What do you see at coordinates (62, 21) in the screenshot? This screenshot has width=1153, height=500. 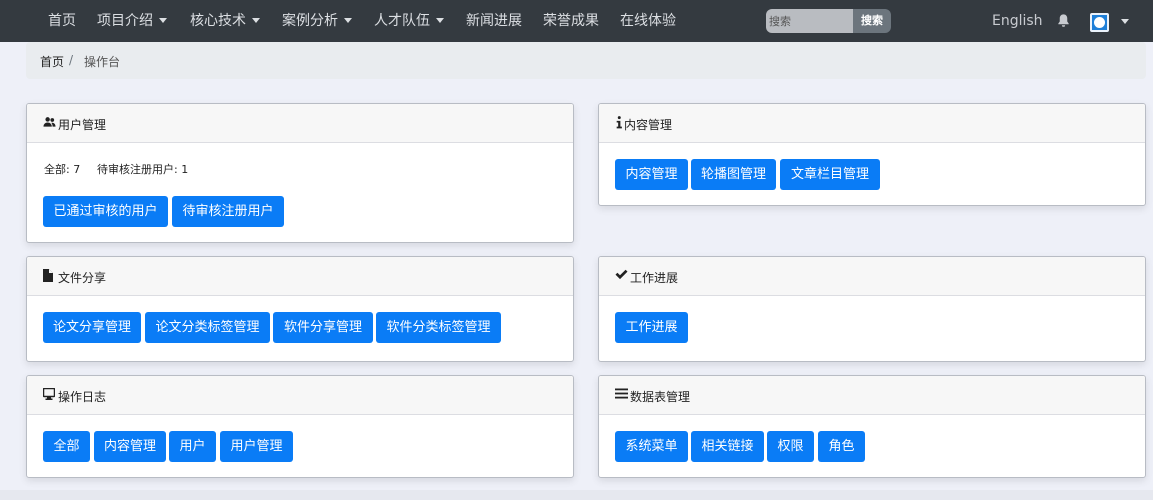 I see `nav-item-home: 首页` at bounding box center [62, 21].